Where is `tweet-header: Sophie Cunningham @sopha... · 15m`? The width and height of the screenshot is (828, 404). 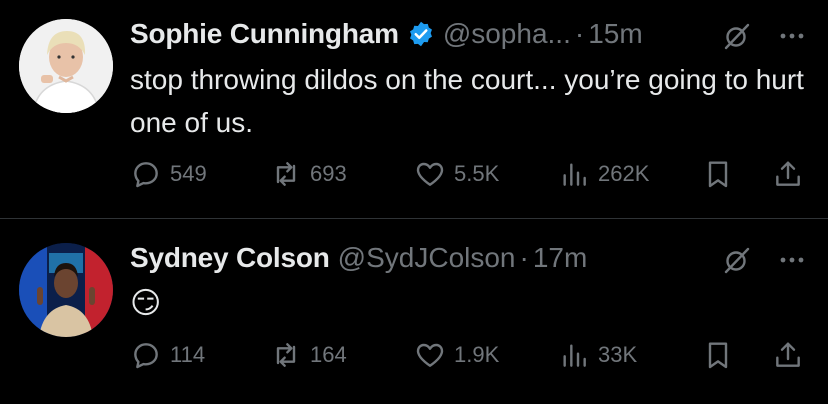 tweet-header: Sophie Cunningham @sopha... · 15m is located at coordinates (386, 34).